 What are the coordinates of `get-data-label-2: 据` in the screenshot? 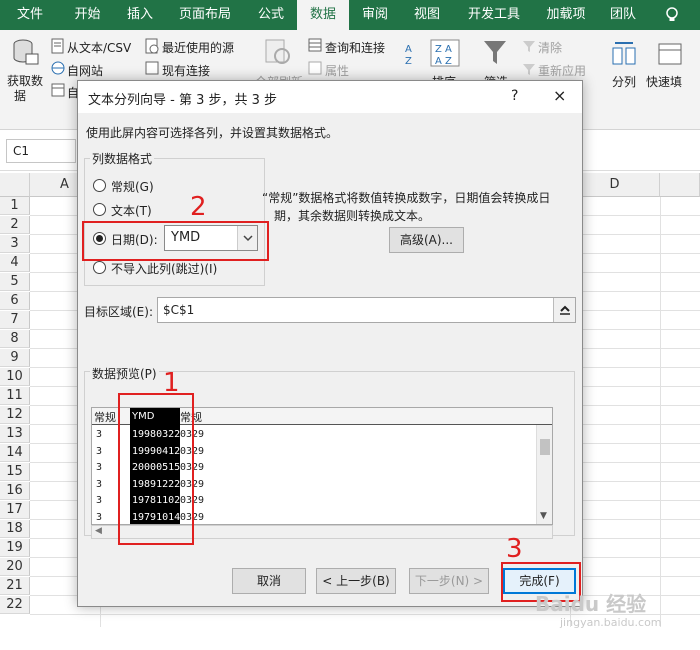 It's located at (20, 95).